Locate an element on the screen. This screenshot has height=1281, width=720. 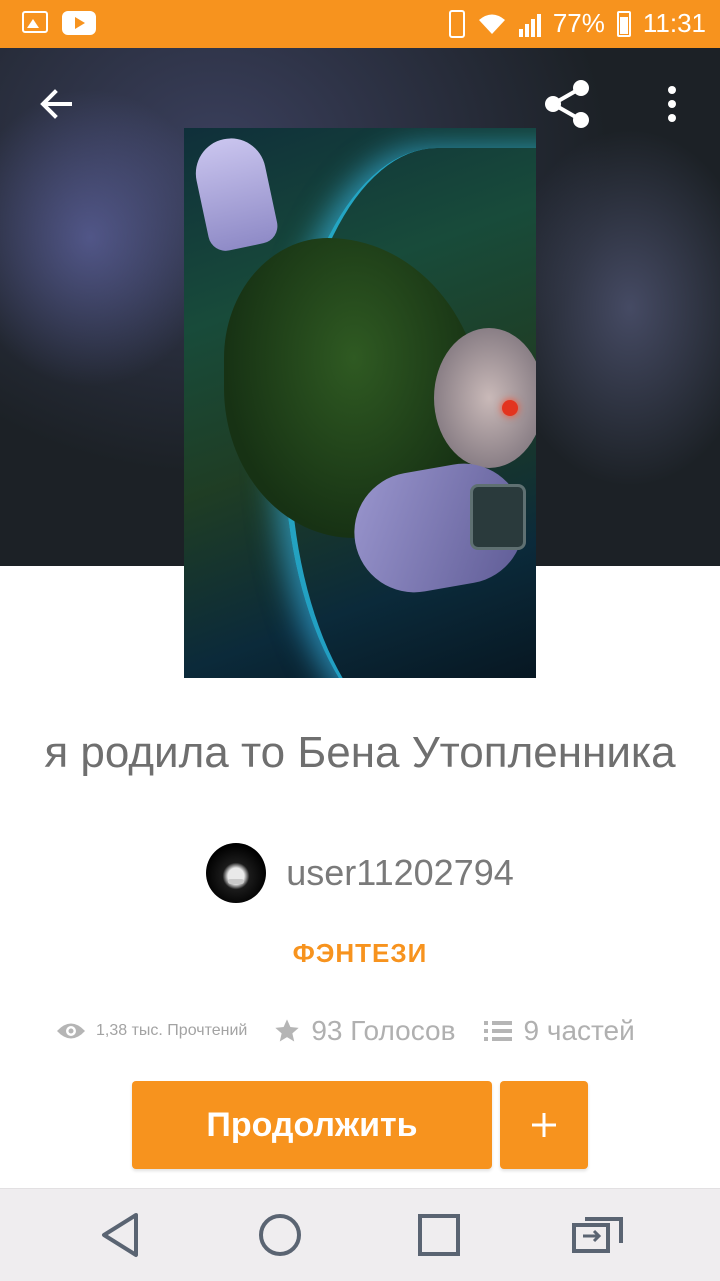
signal-icon is located at coordinates (529, 24).